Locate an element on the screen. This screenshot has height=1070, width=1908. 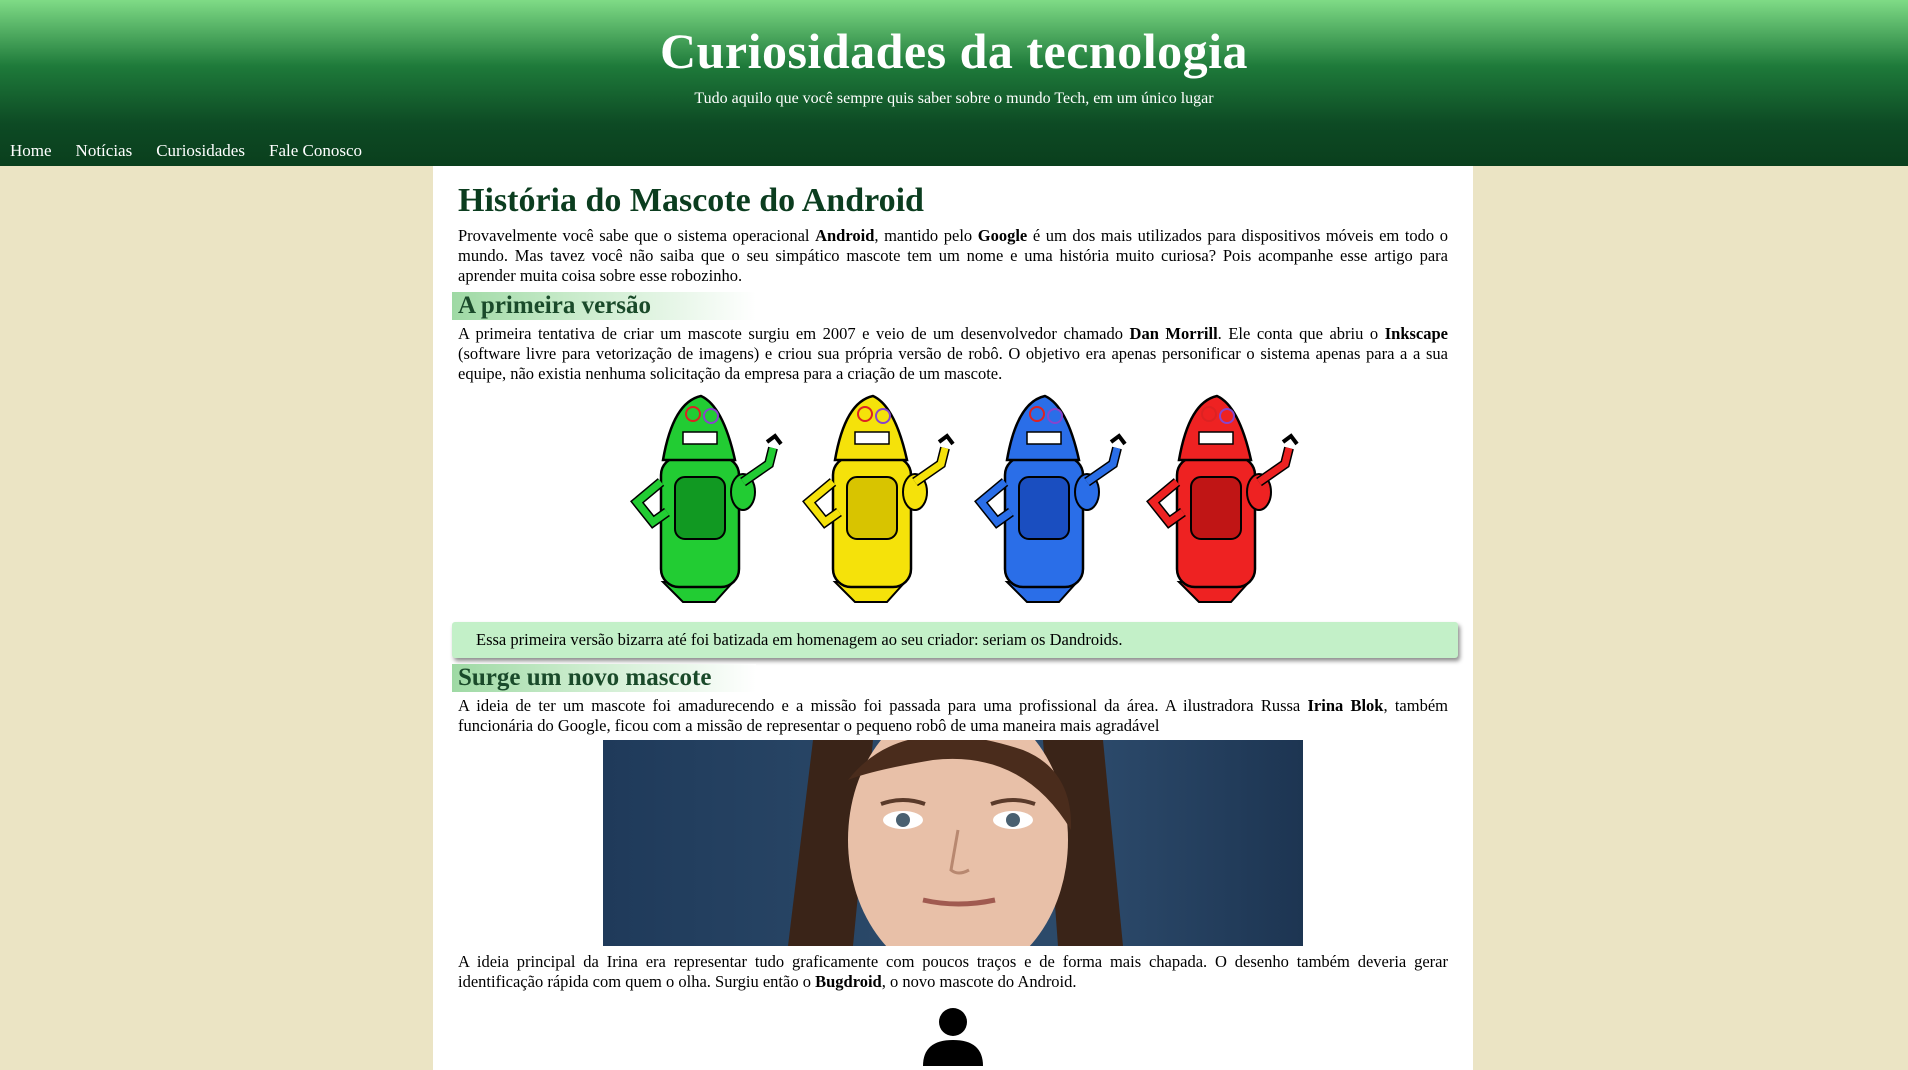
dandroids-image is located at coordinates (953, 500).